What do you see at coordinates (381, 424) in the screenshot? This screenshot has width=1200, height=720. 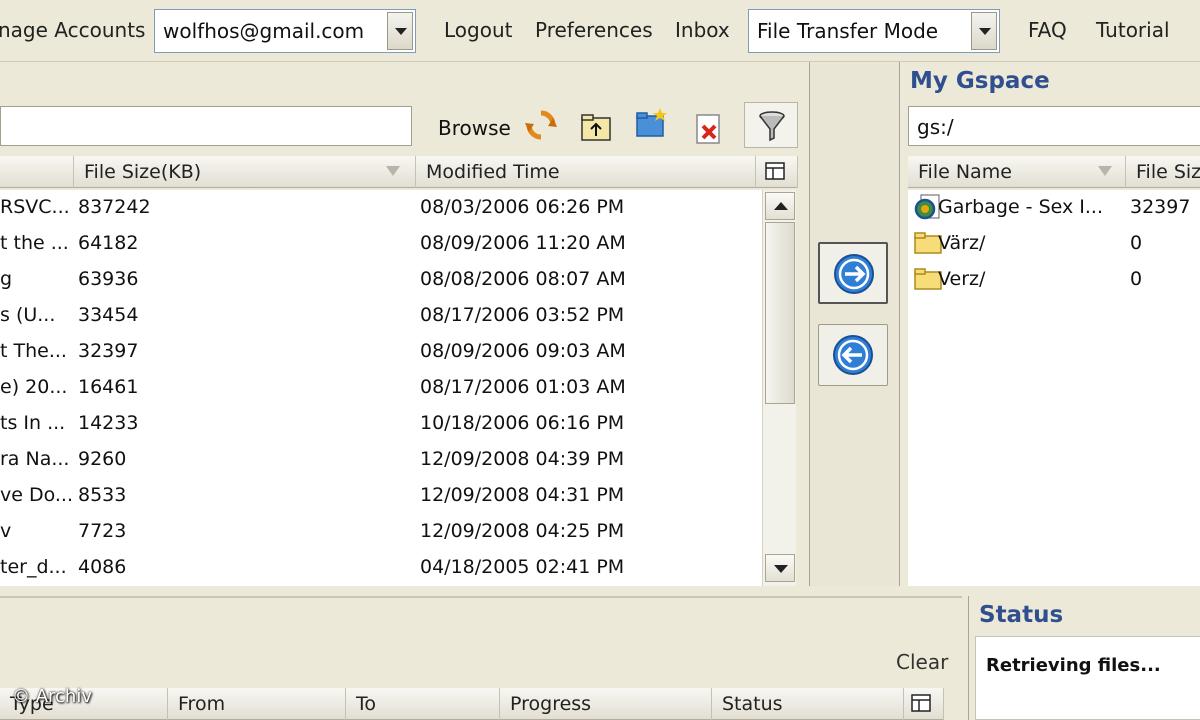 I see `table-row: ts In ... 14233 10/18/2006 06:16 PM` at bounding box center [381, 424].